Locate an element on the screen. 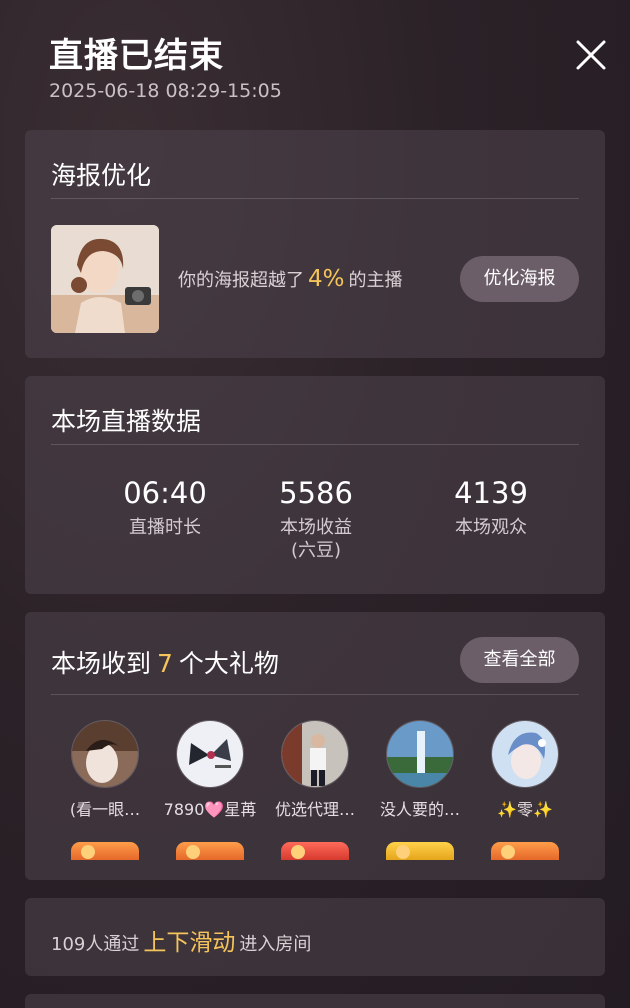  stat-label: 本场收益 (六豆) is located at coordinates (316, 539).